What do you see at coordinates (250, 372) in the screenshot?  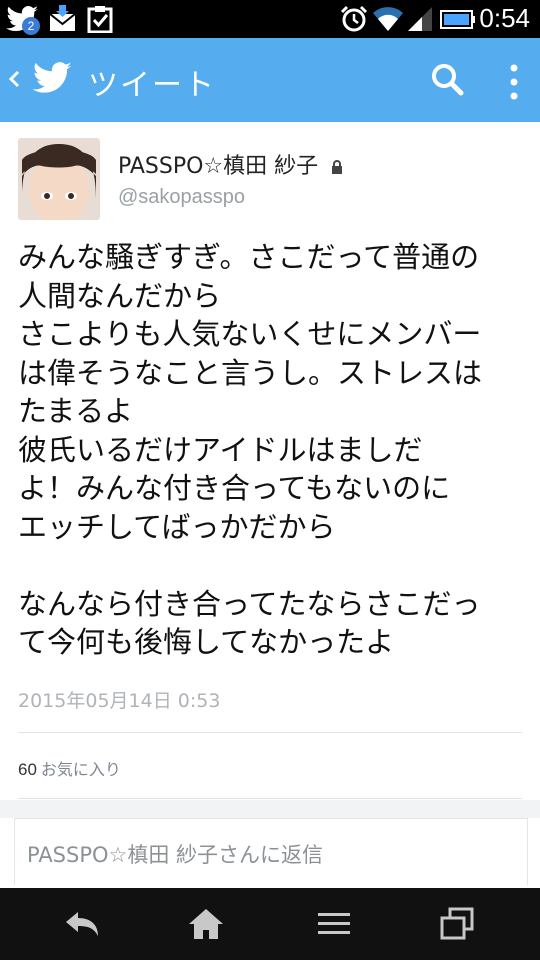 I see `tweet-text-line: は偉そうなこと言うし。ストレスは` at bounding box center [250, 372].